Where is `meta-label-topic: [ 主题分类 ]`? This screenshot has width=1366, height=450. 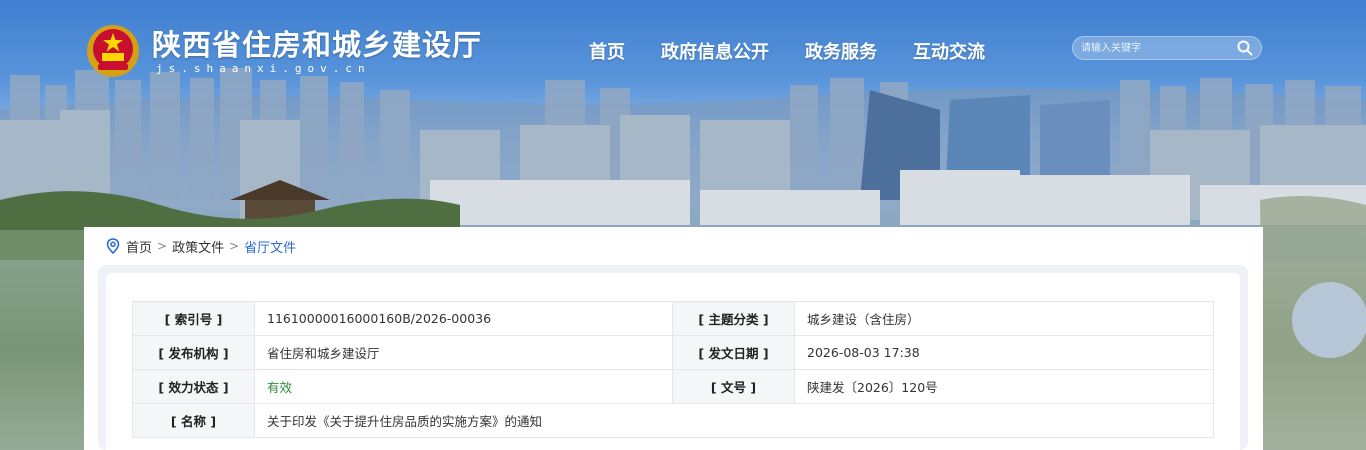 meta-label-topic: [ 主题分类 ] is located at coordinates (733, 318).